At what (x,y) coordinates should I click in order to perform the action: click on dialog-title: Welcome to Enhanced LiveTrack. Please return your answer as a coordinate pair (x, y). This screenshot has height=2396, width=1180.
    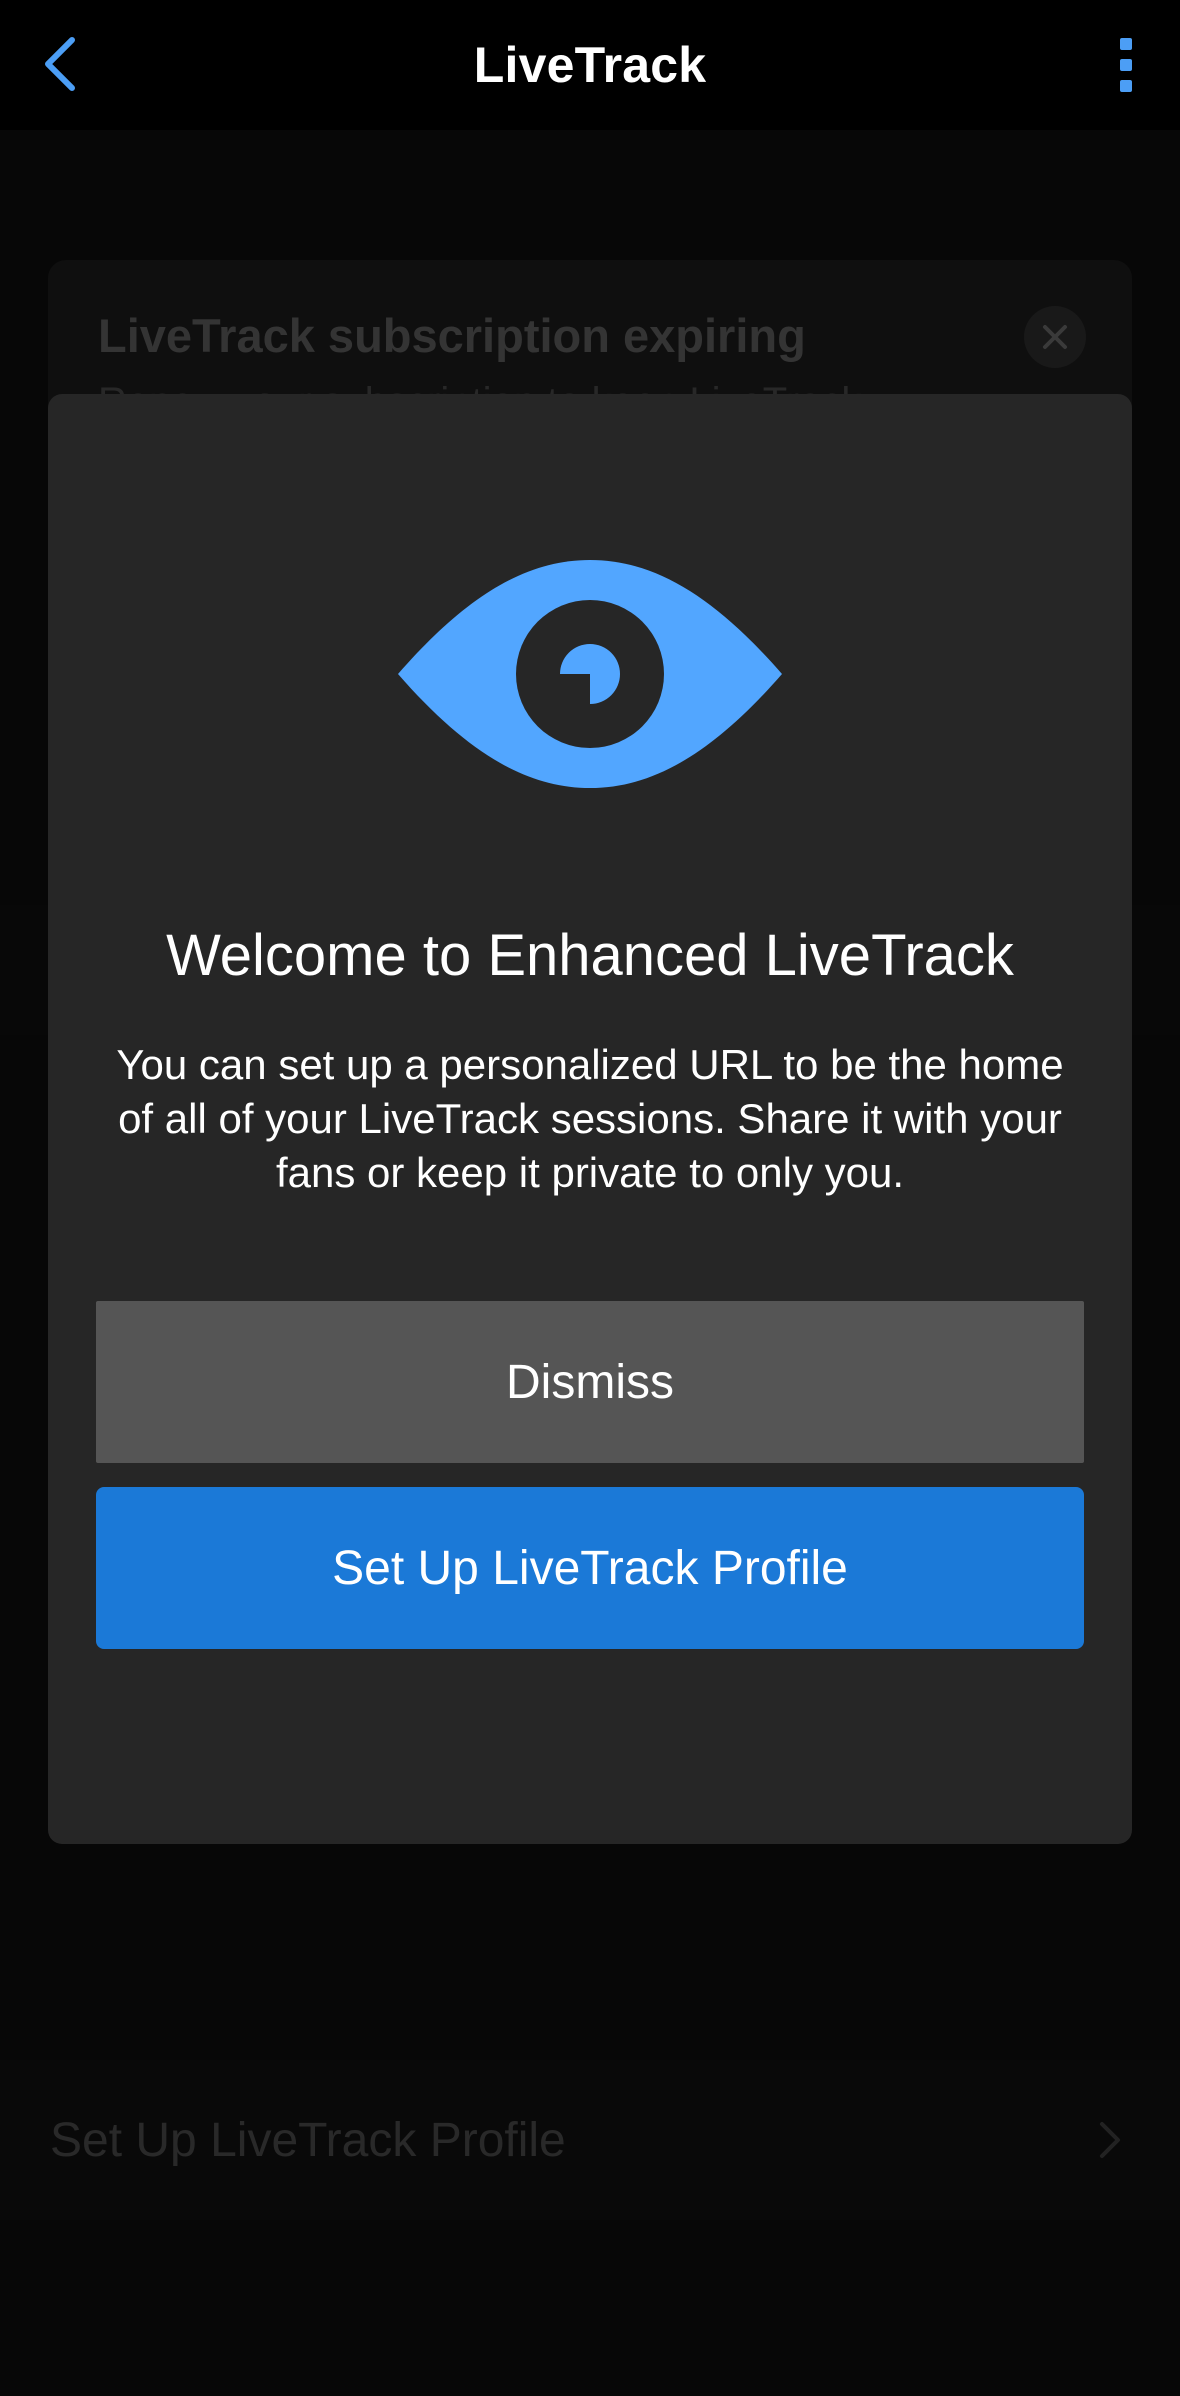
    Looking at the image, I should click on (590, 955).